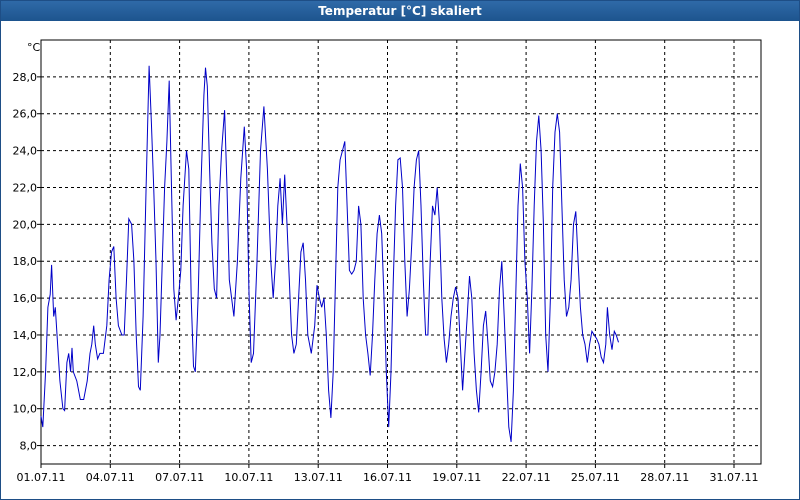 This screenshot has width=800, height=500. I want to click on y-tick-label: 28,0, so click(25, 77).